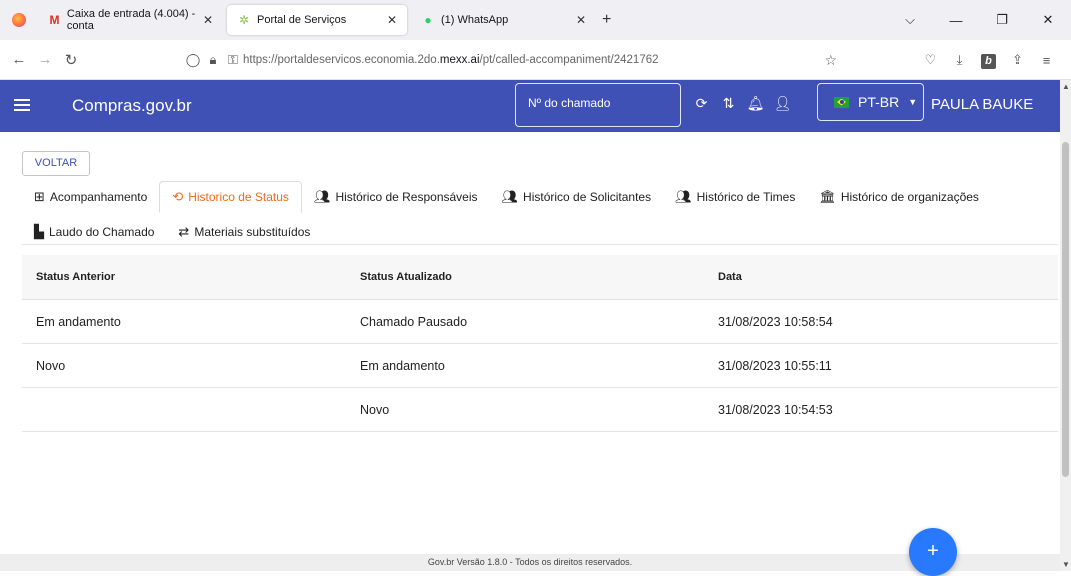 The image size is (1071, 576). I want to click on scroll-up-icon: ▲, so click(1066, 86).